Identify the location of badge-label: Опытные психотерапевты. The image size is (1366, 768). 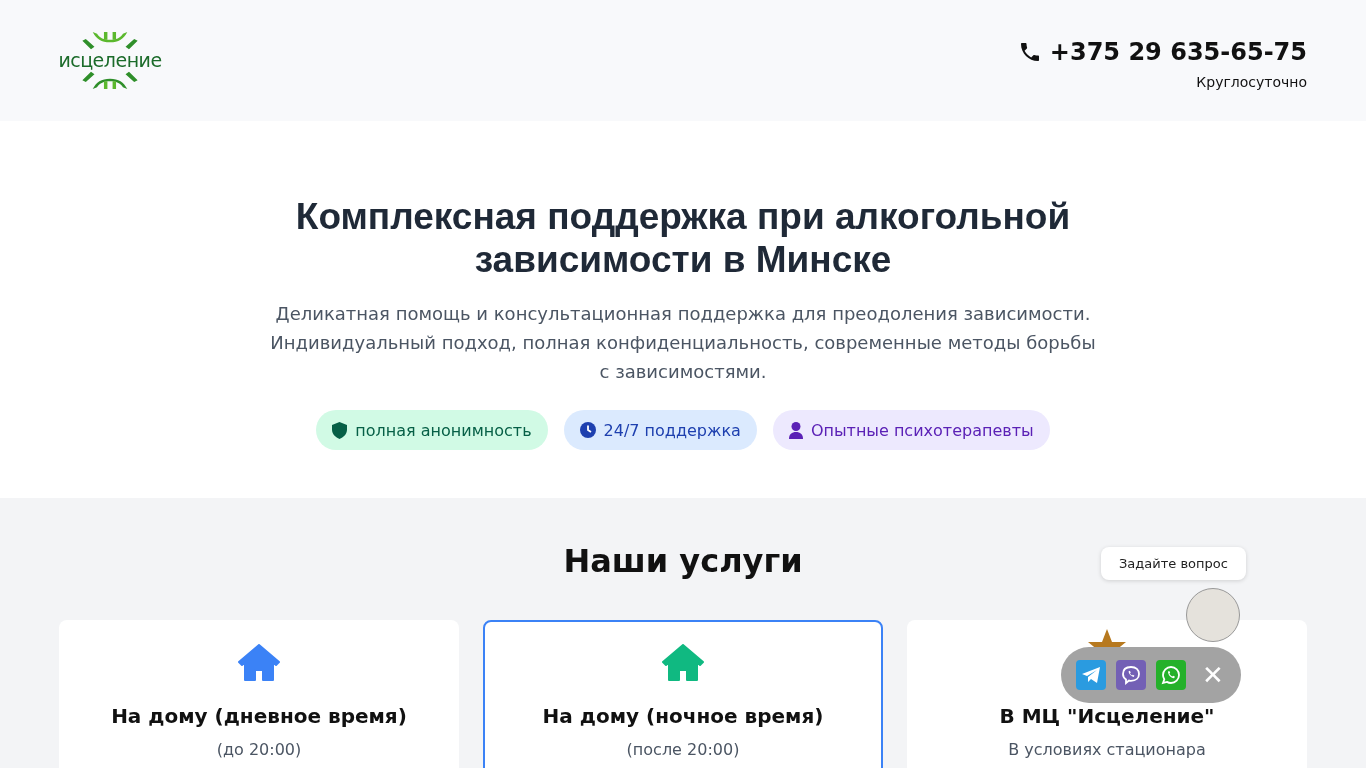
(922, 430).